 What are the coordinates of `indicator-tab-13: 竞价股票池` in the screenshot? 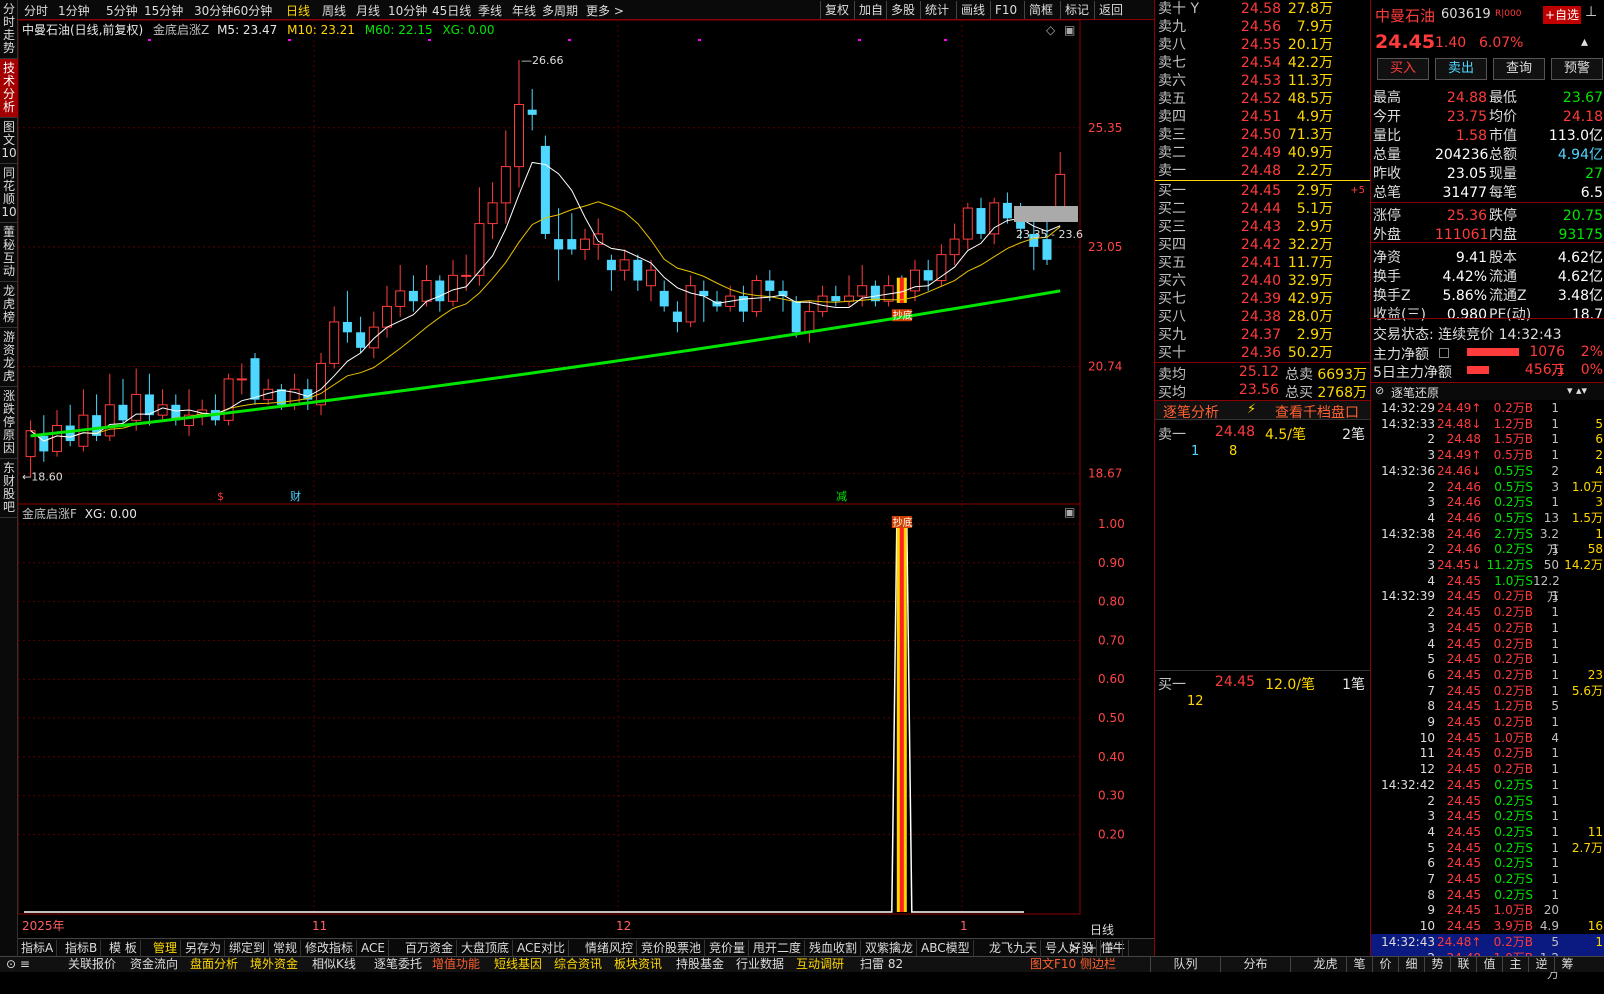 It's located at (672, 948).